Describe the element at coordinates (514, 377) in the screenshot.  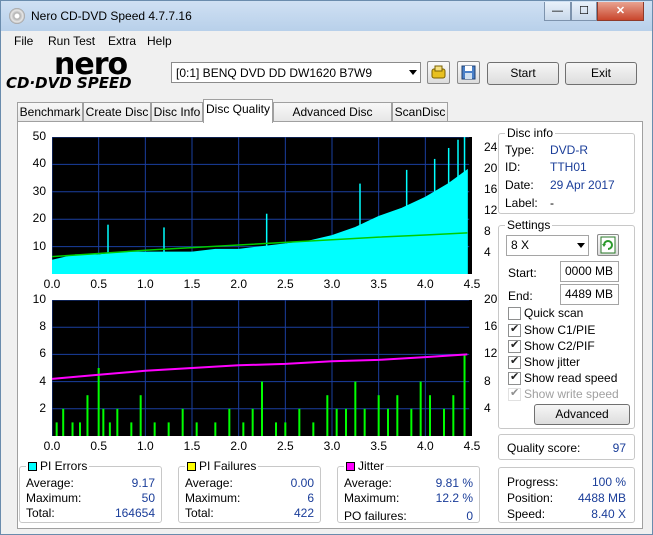
I see `show-read-speed-checkbox` at that location.